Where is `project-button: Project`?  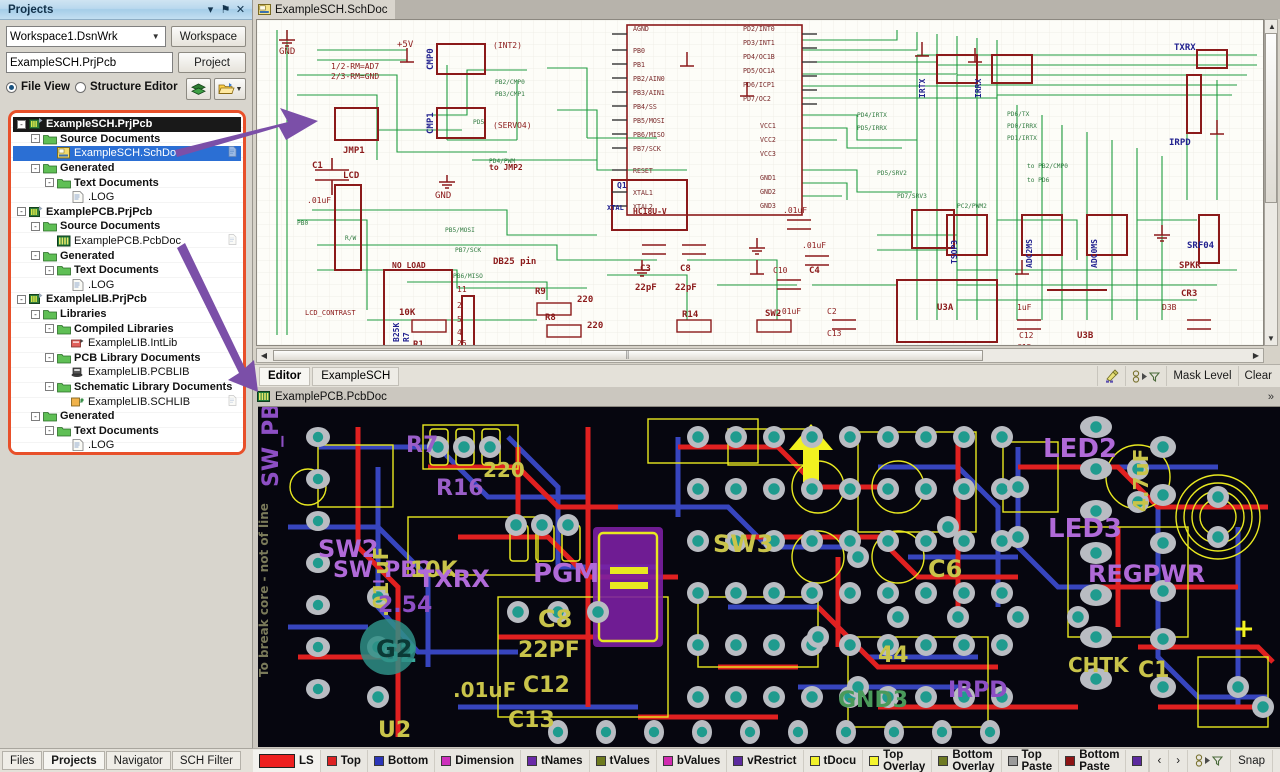
project-button: Project is located at coordinates (212, 62).